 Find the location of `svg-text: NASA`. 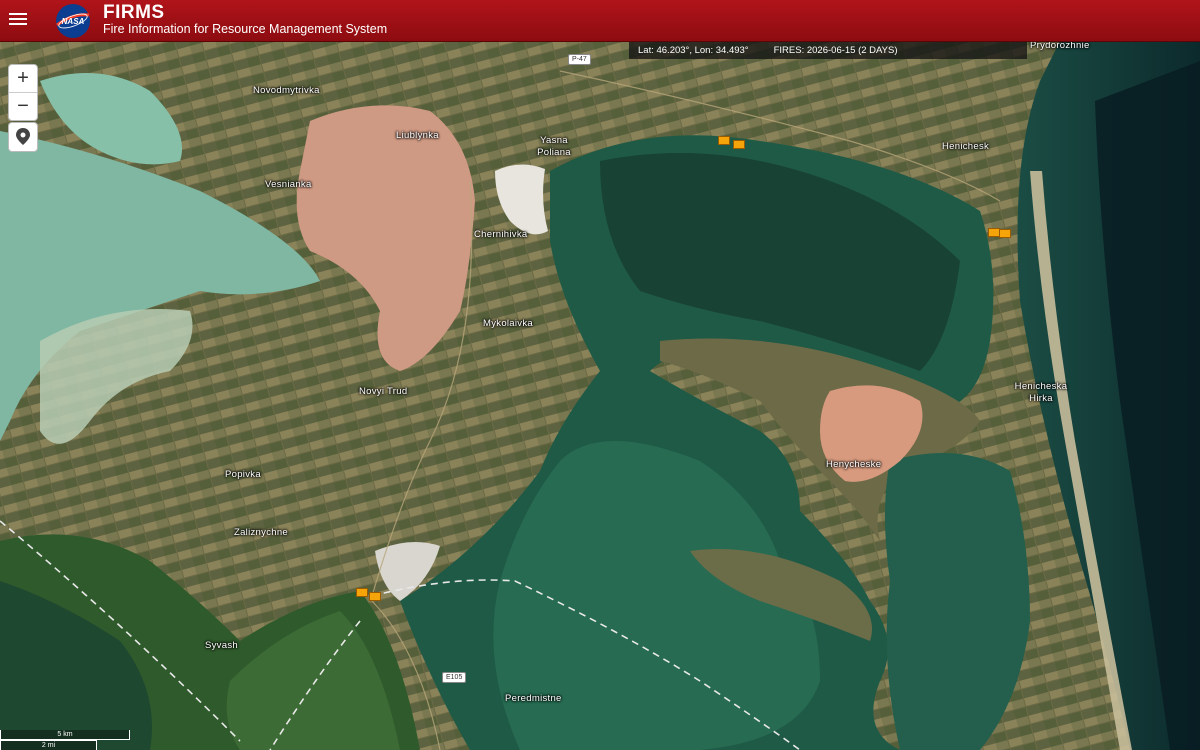

svg-text: NASA is located at coordinates (73, 21).